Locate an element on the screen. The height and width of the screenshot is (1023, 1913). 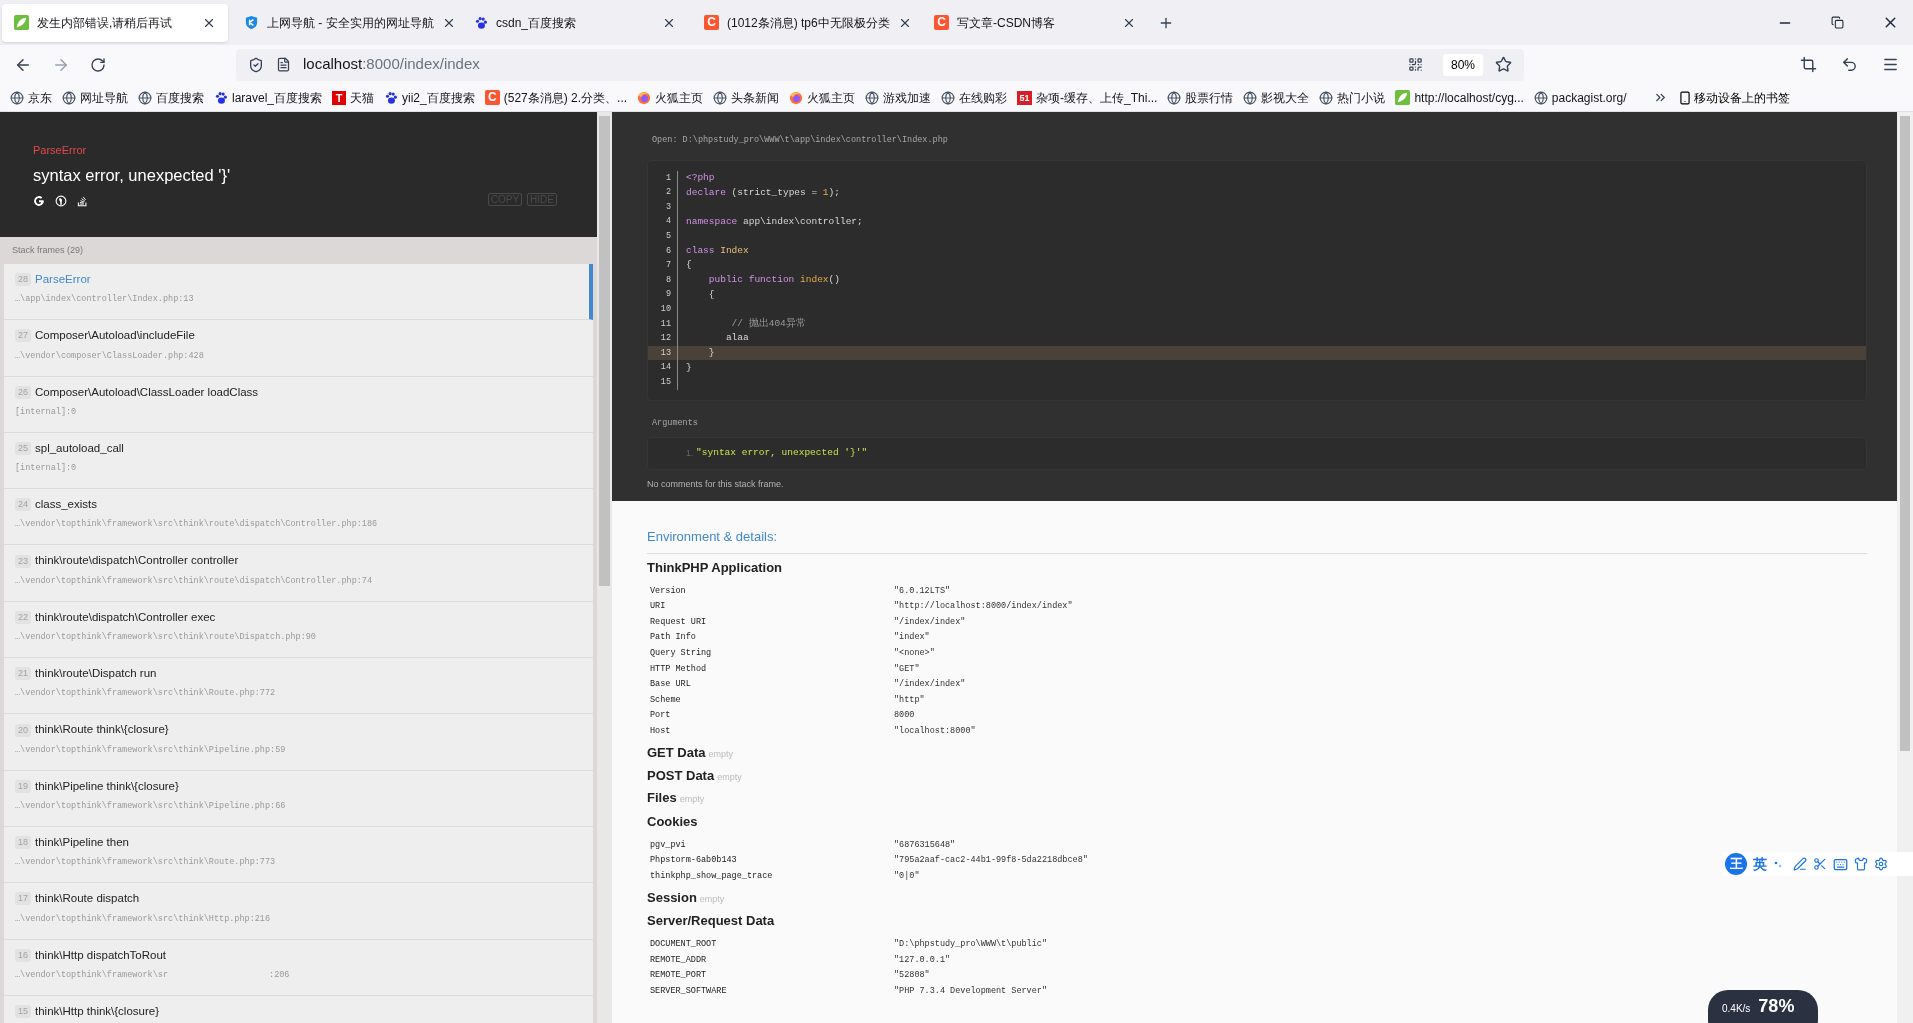
bookmark-item: 在线购彩 is located at coordinates (974, 97).